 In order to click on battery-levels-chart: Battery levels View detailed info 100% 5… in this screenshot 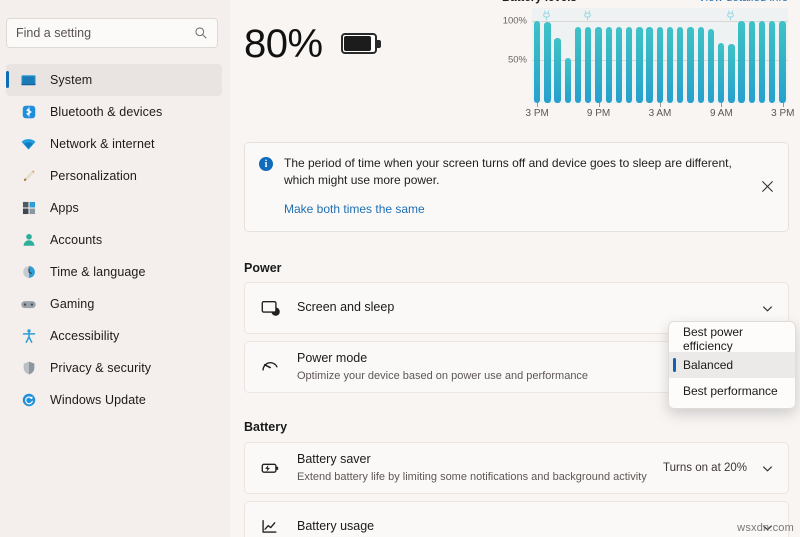, I will do `click(647, 62)`.